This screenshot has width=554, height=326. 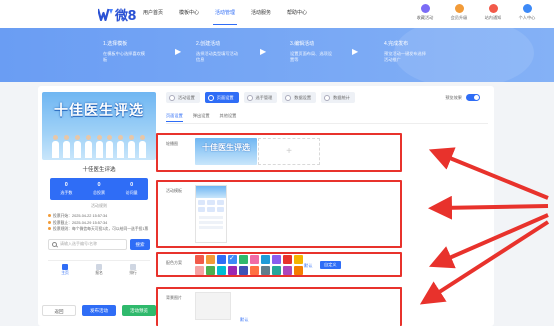 I want to click on color-section: 配色方案 默认 自定义, so click(x=279, y=264).